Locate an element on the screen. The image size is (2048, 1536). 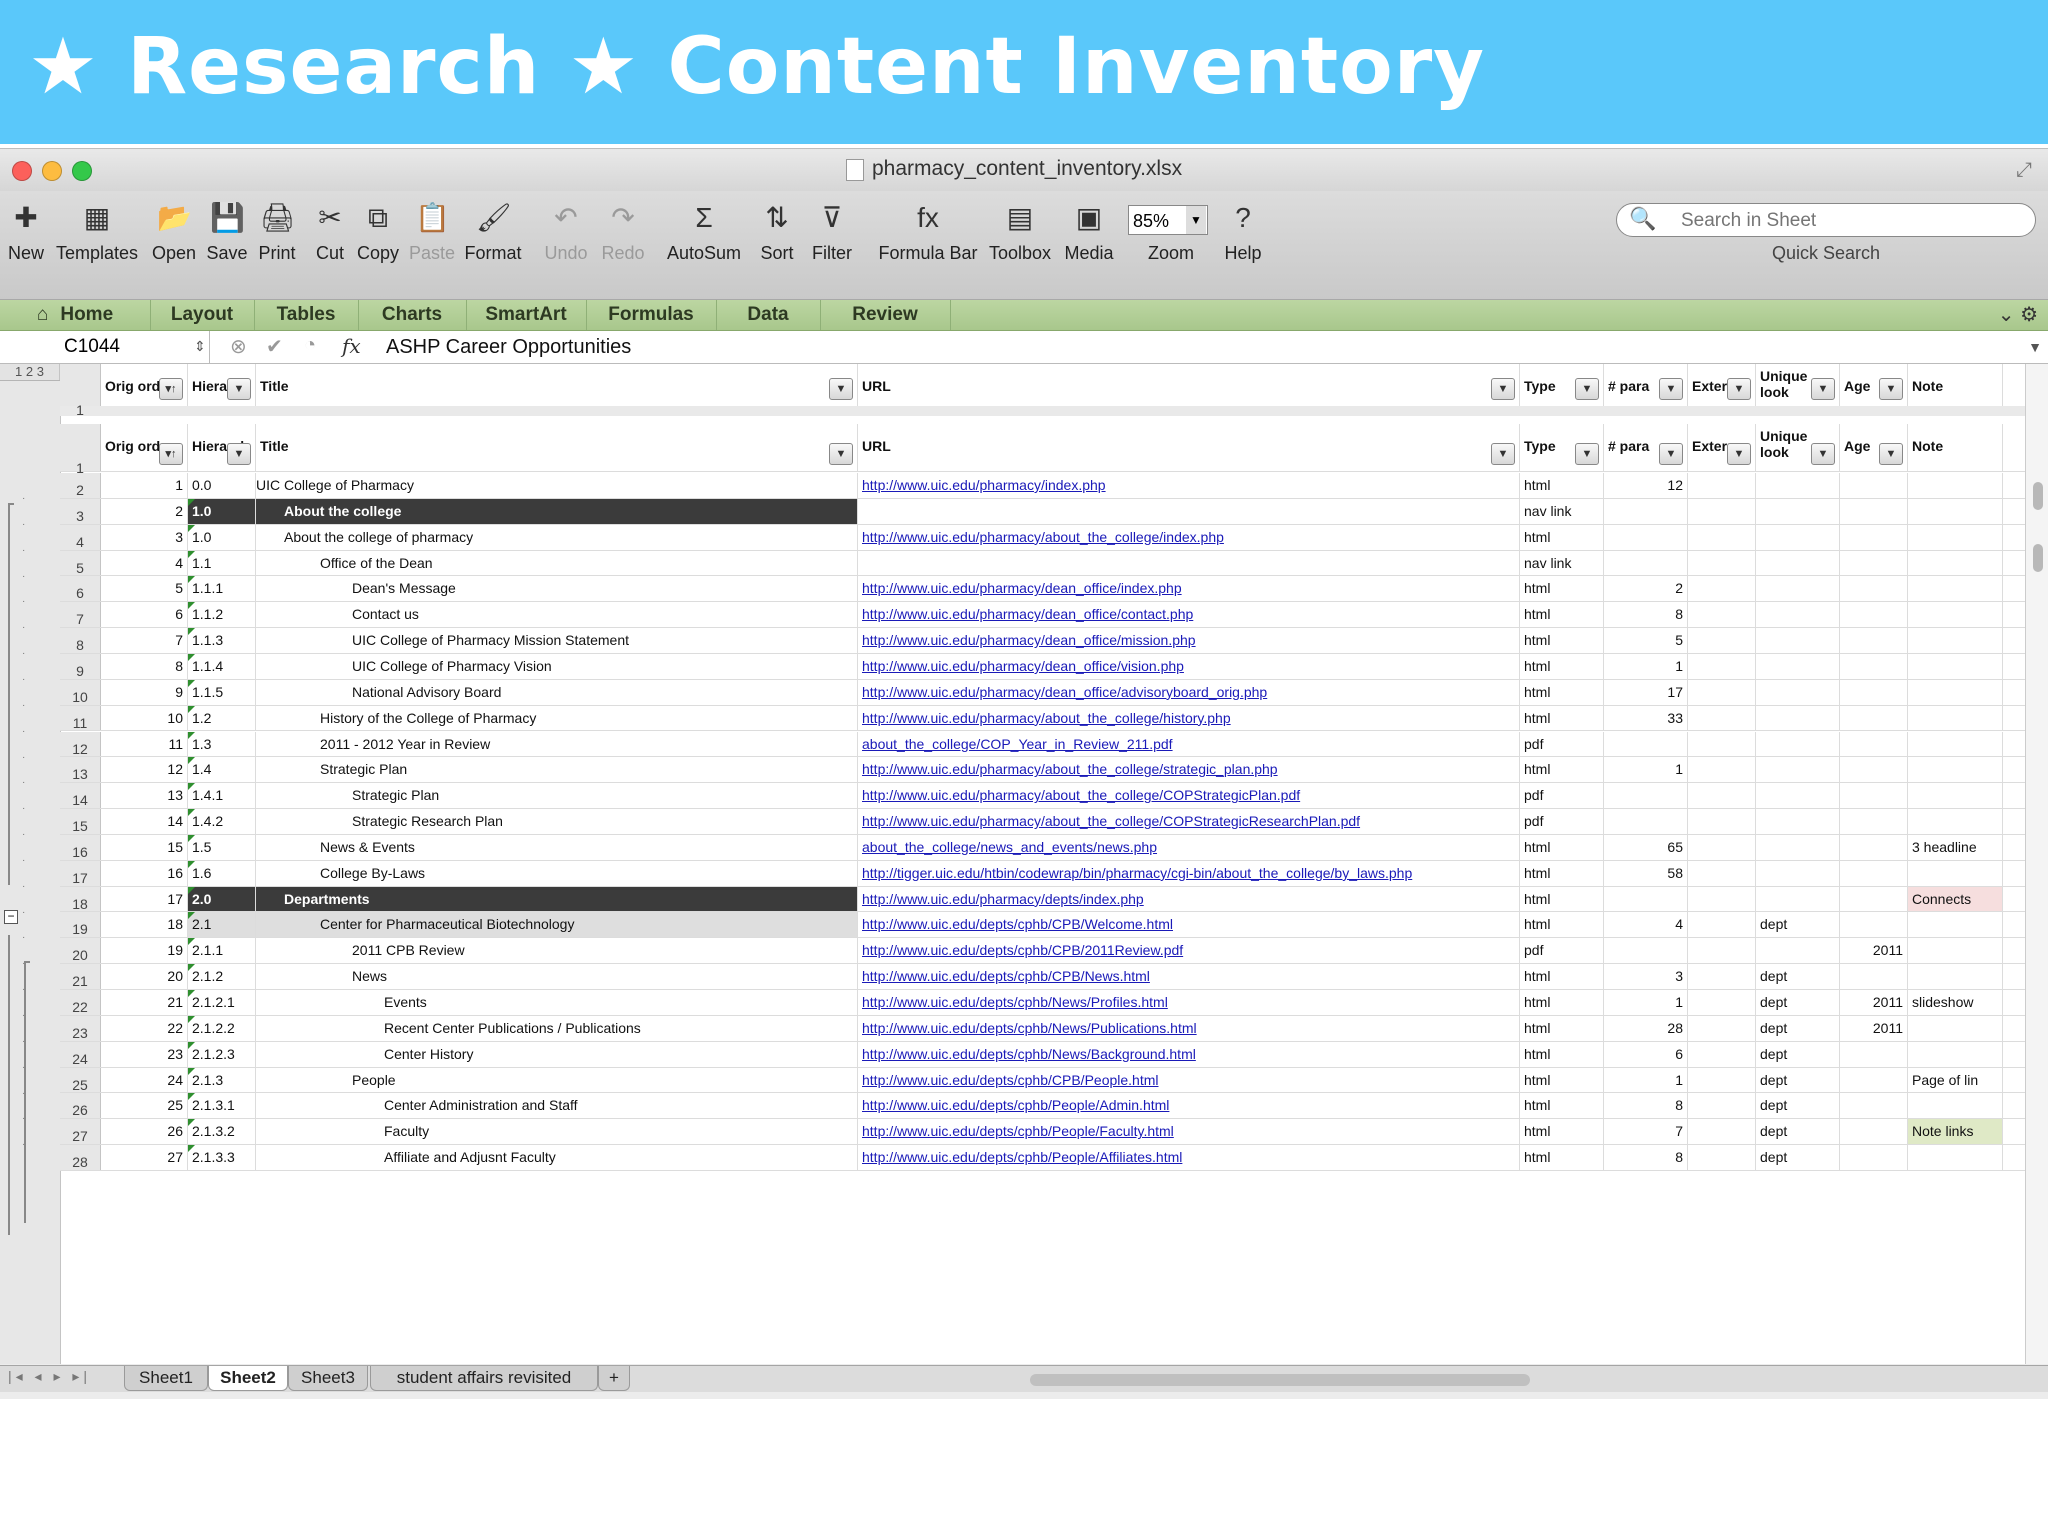
toolbar-redo-button: ↷ Redo is located at coordinates (623, 245).